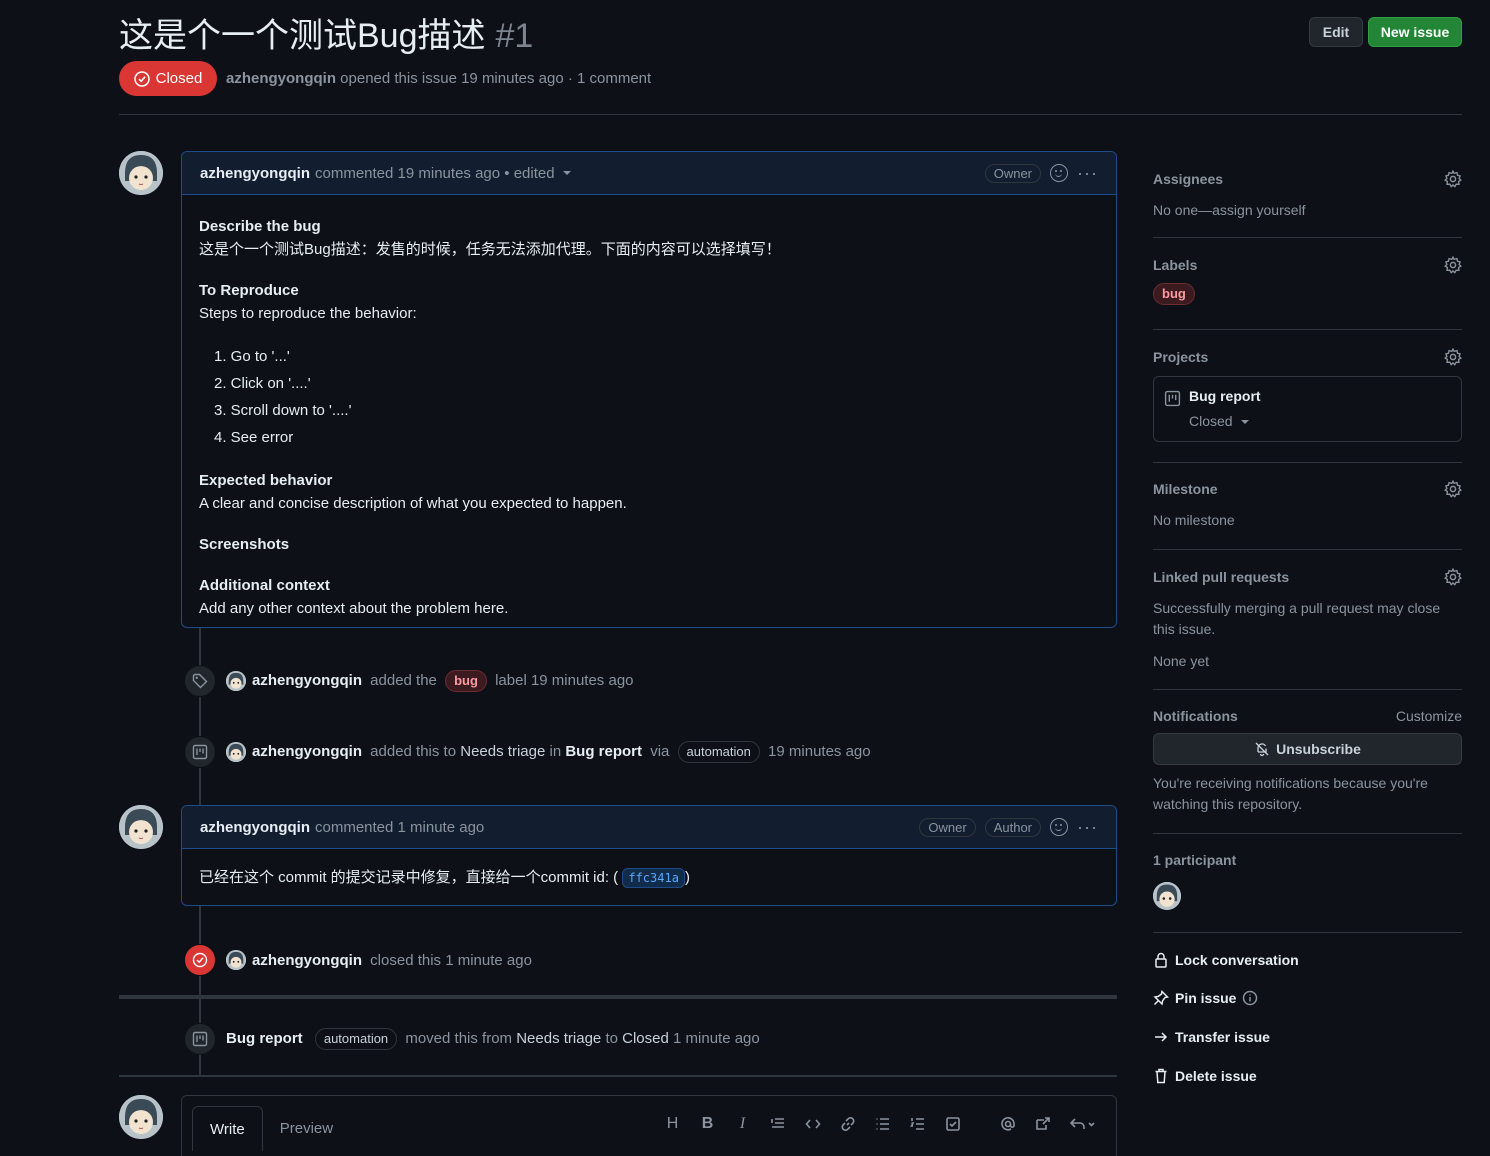 Image resolution: width=1490 pixels, height=1156 pixels. What do you see at coordinates (1307, 409) in the screenshot?
I see `project-card: Bug report Closed` at bounding box center [1307, 409].